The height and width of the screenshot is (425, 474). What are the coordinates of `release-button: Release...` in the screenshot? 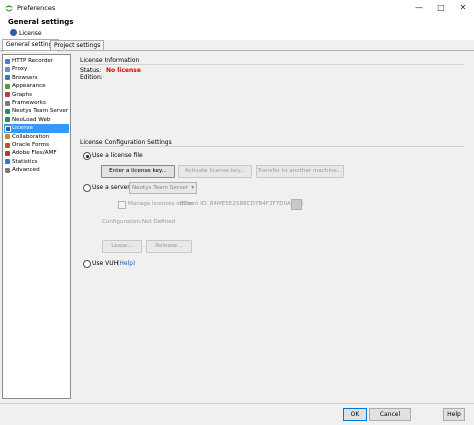 It's located at (169, 246).